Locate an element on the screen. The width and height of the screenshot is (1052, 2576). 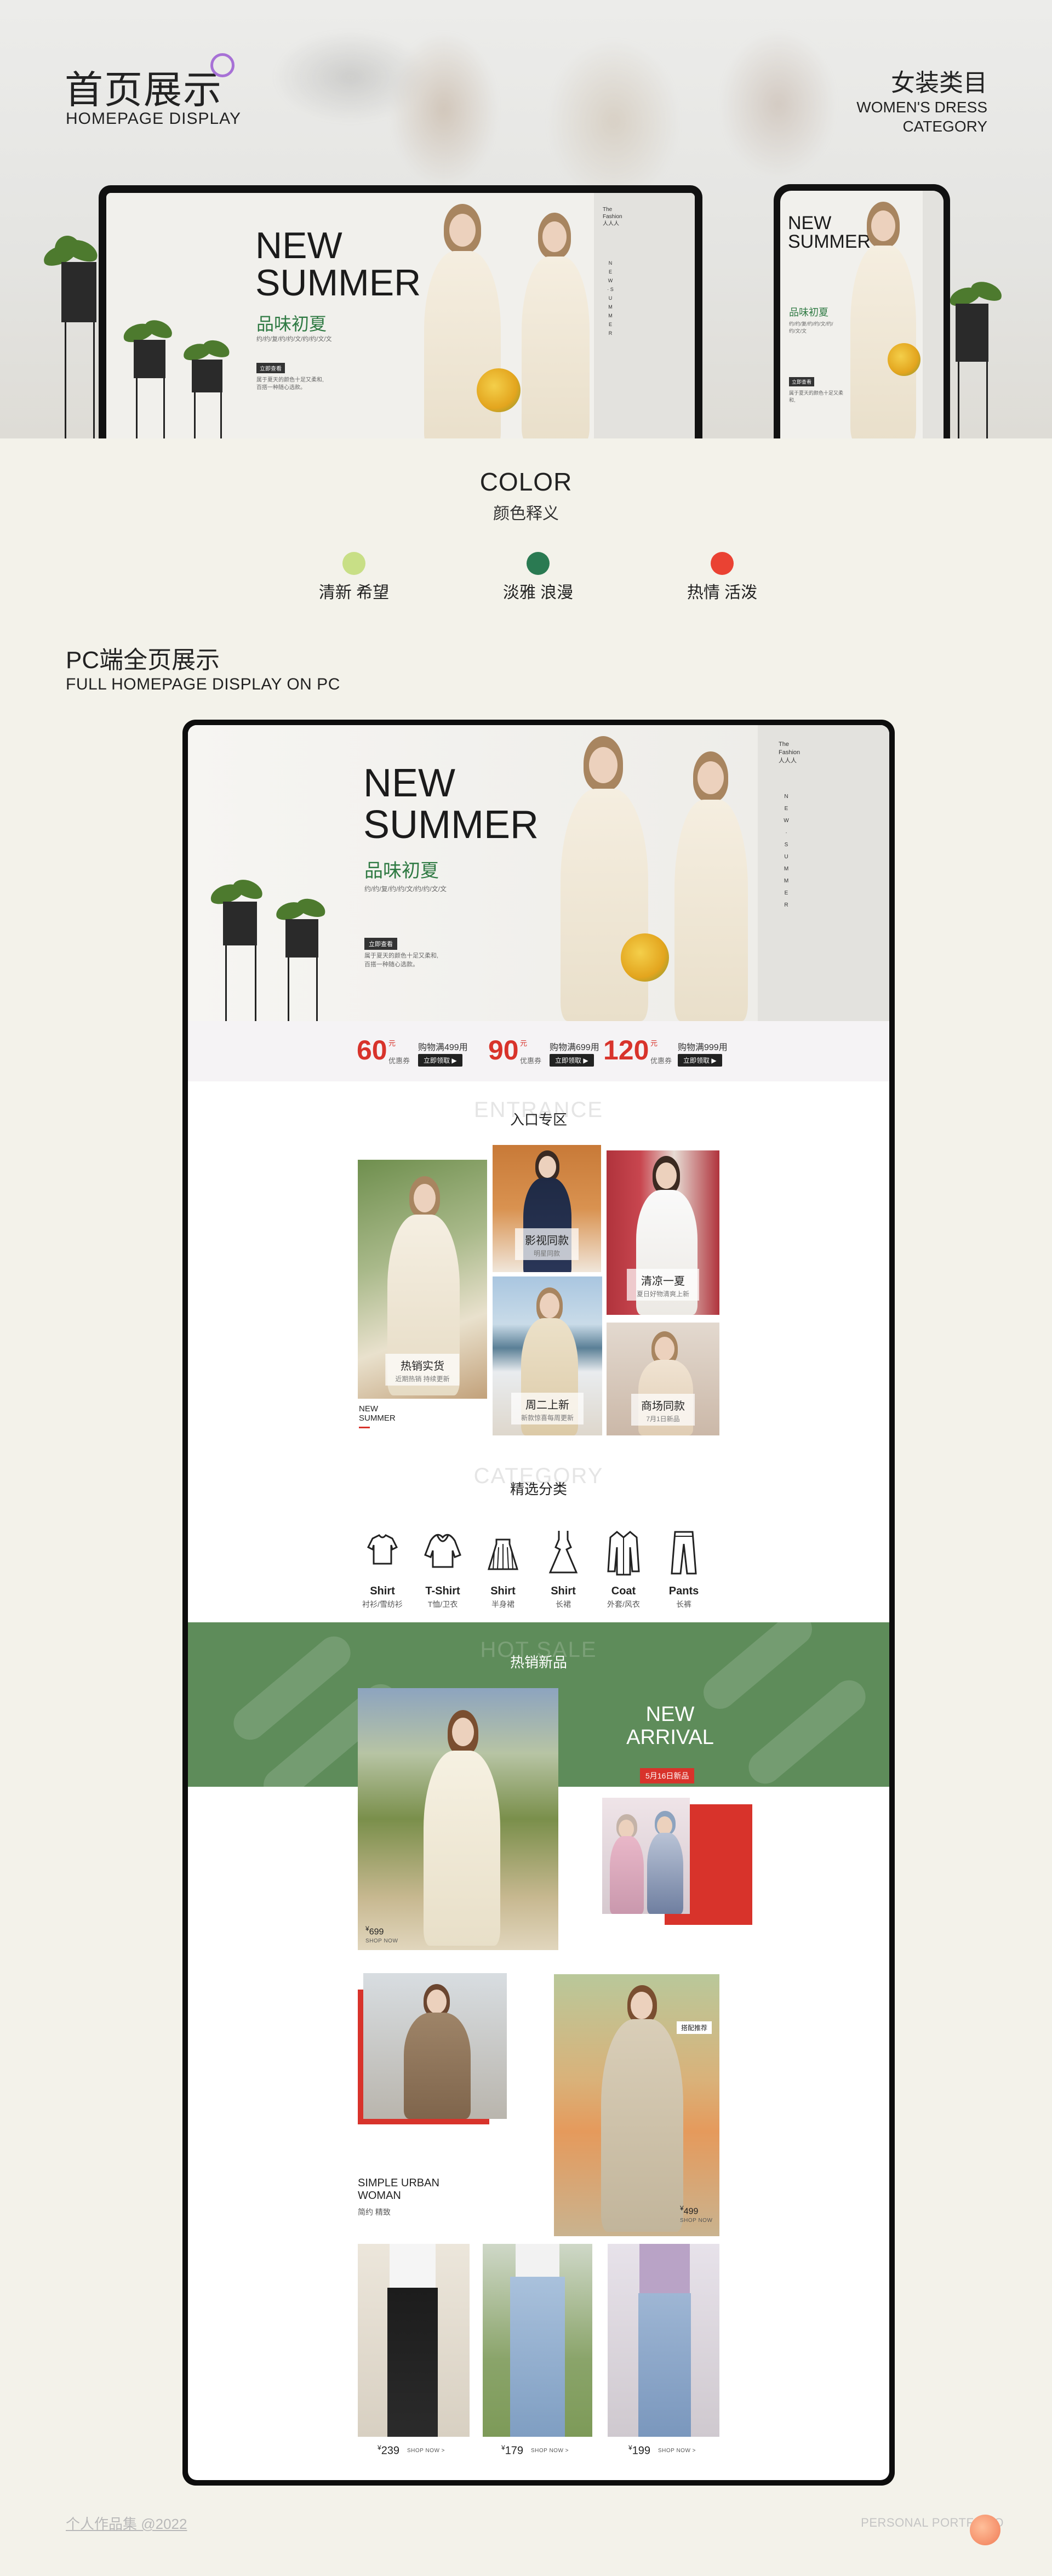
category-en-label: T-Shirt is located at coordinates (443, 1591).